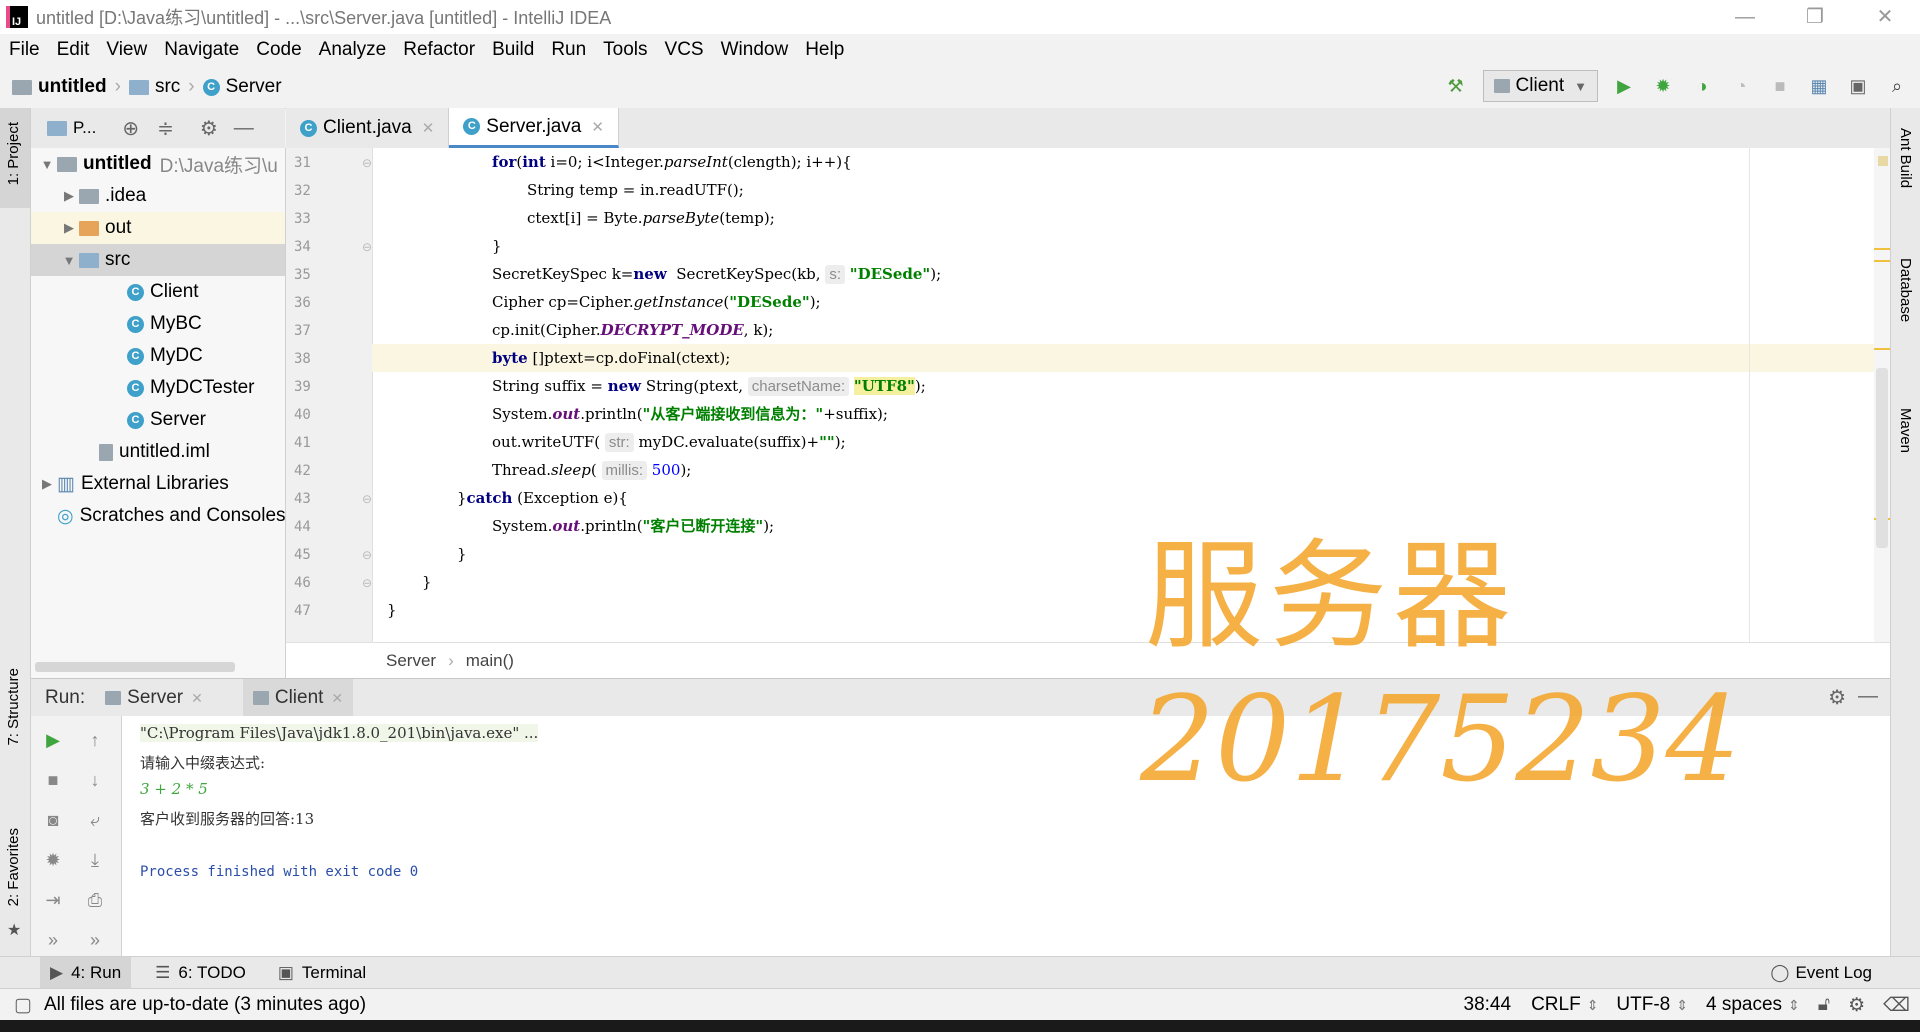 The image size is (1920, 1032). Describe the element at coordinates (158, 516) in the screenshot. I see `tree-item: ◎ Scratches and Consoles` at that location.